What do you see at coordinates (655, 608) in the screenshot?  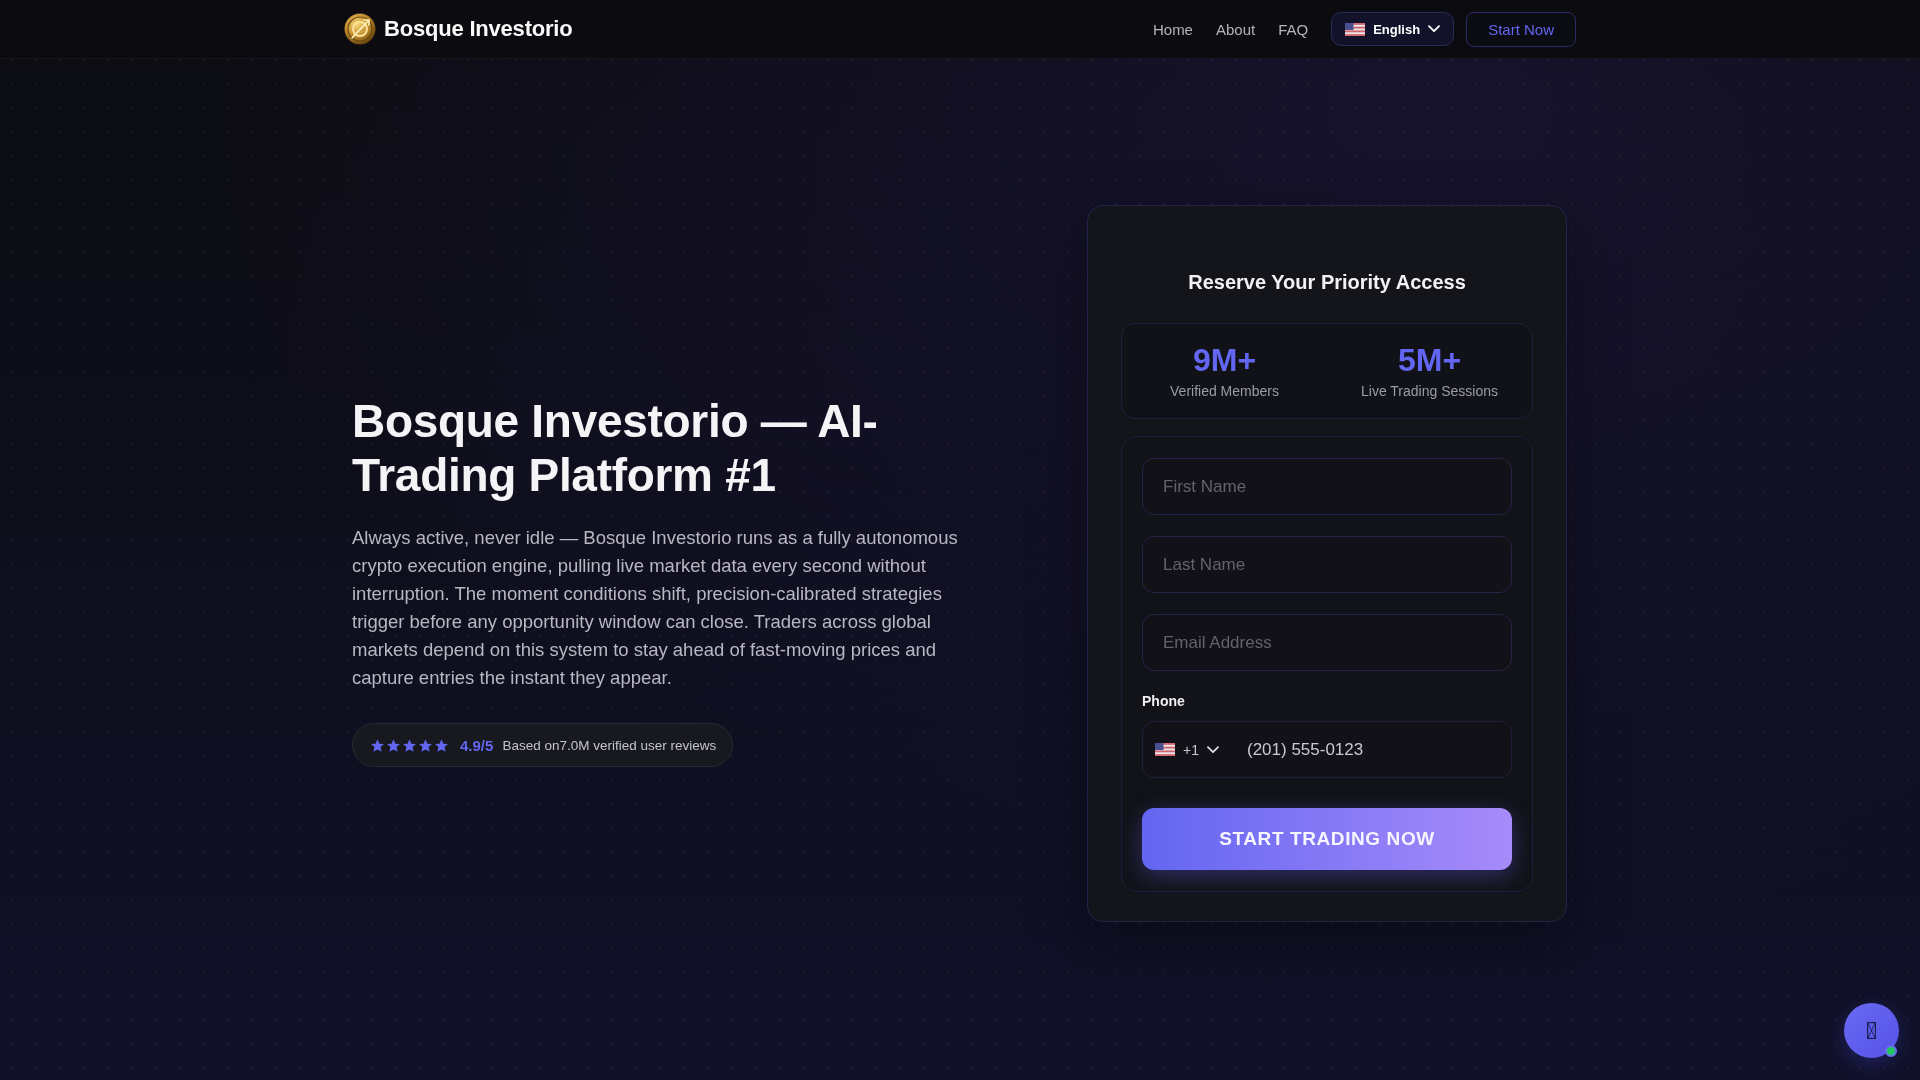 I see `hero-description: Always active, never idle — Bosque Investorio runs as a fully autonomous crypto execution engine, pulling live market data every second without interruption. The moment conditions shift, precision-calibrated strategies trigger before any opportunity window can close. Traders across global markets depend on this system to stay ahead of fast-moving prices and capture entries the instant they appear.` at bounding box center [655, 608].